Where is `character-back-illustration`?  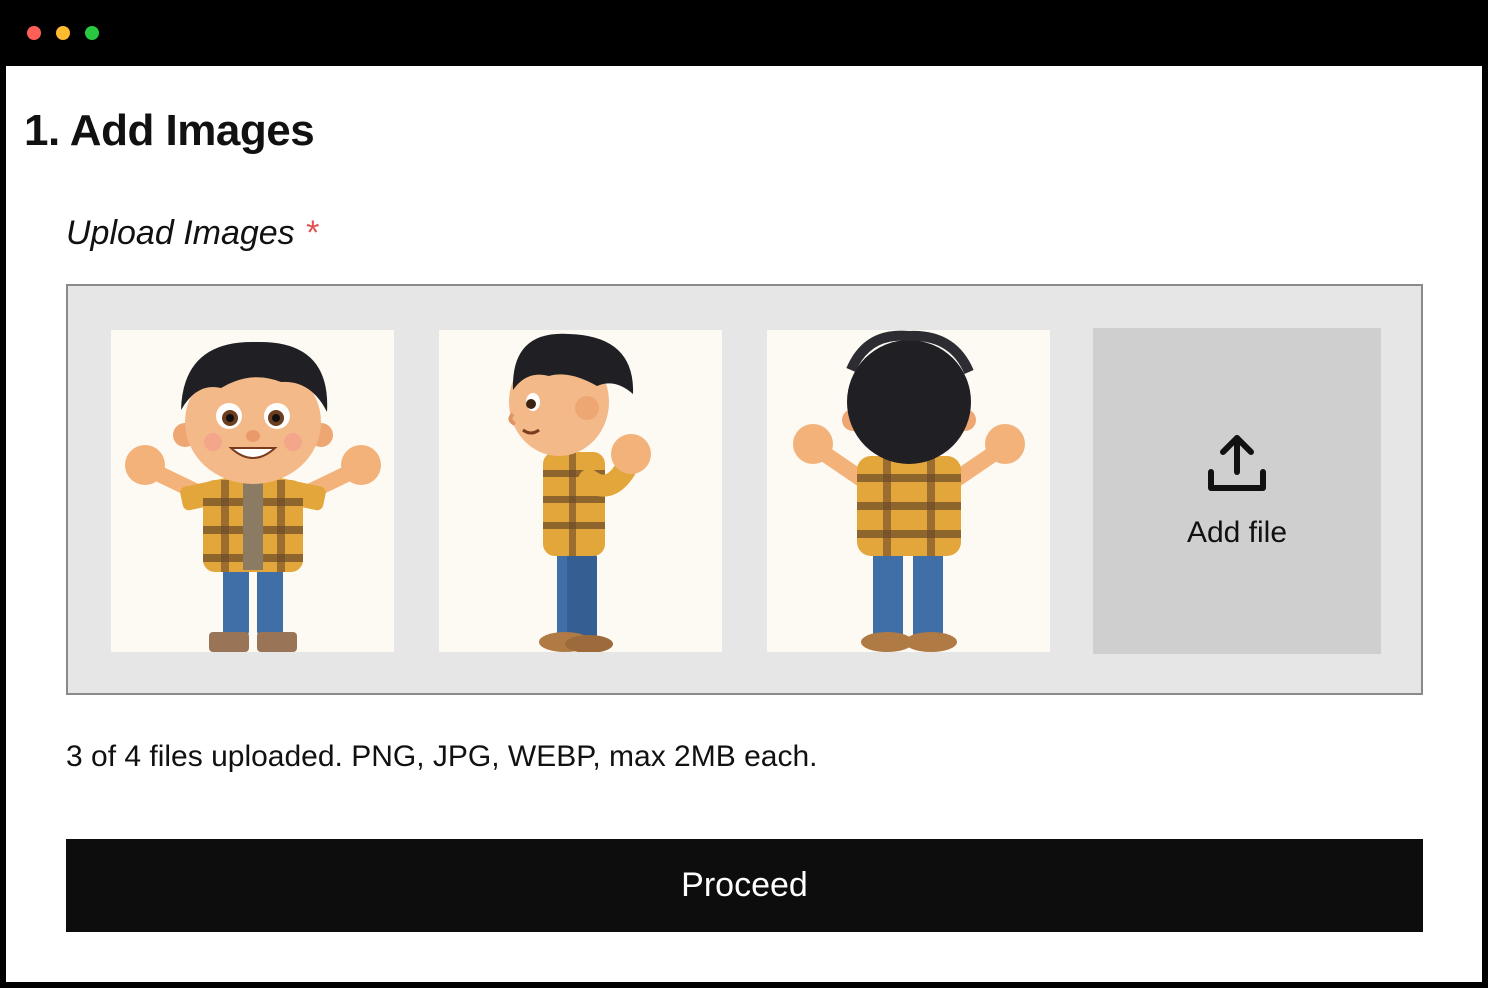 character-back-illustration is located at coordinates (908, 491).